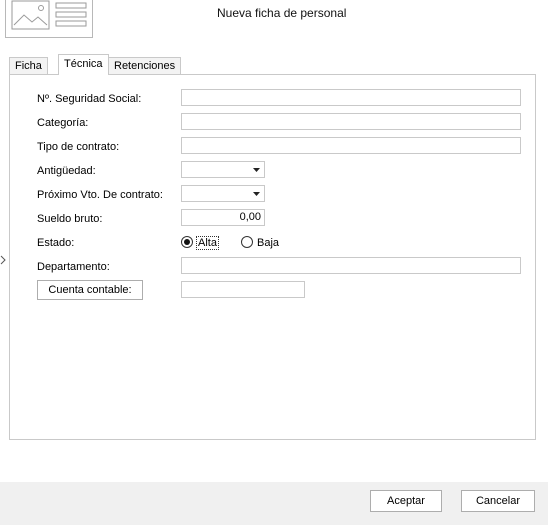  I want to click on categoria-label: Categoría:, so click(63, 123).